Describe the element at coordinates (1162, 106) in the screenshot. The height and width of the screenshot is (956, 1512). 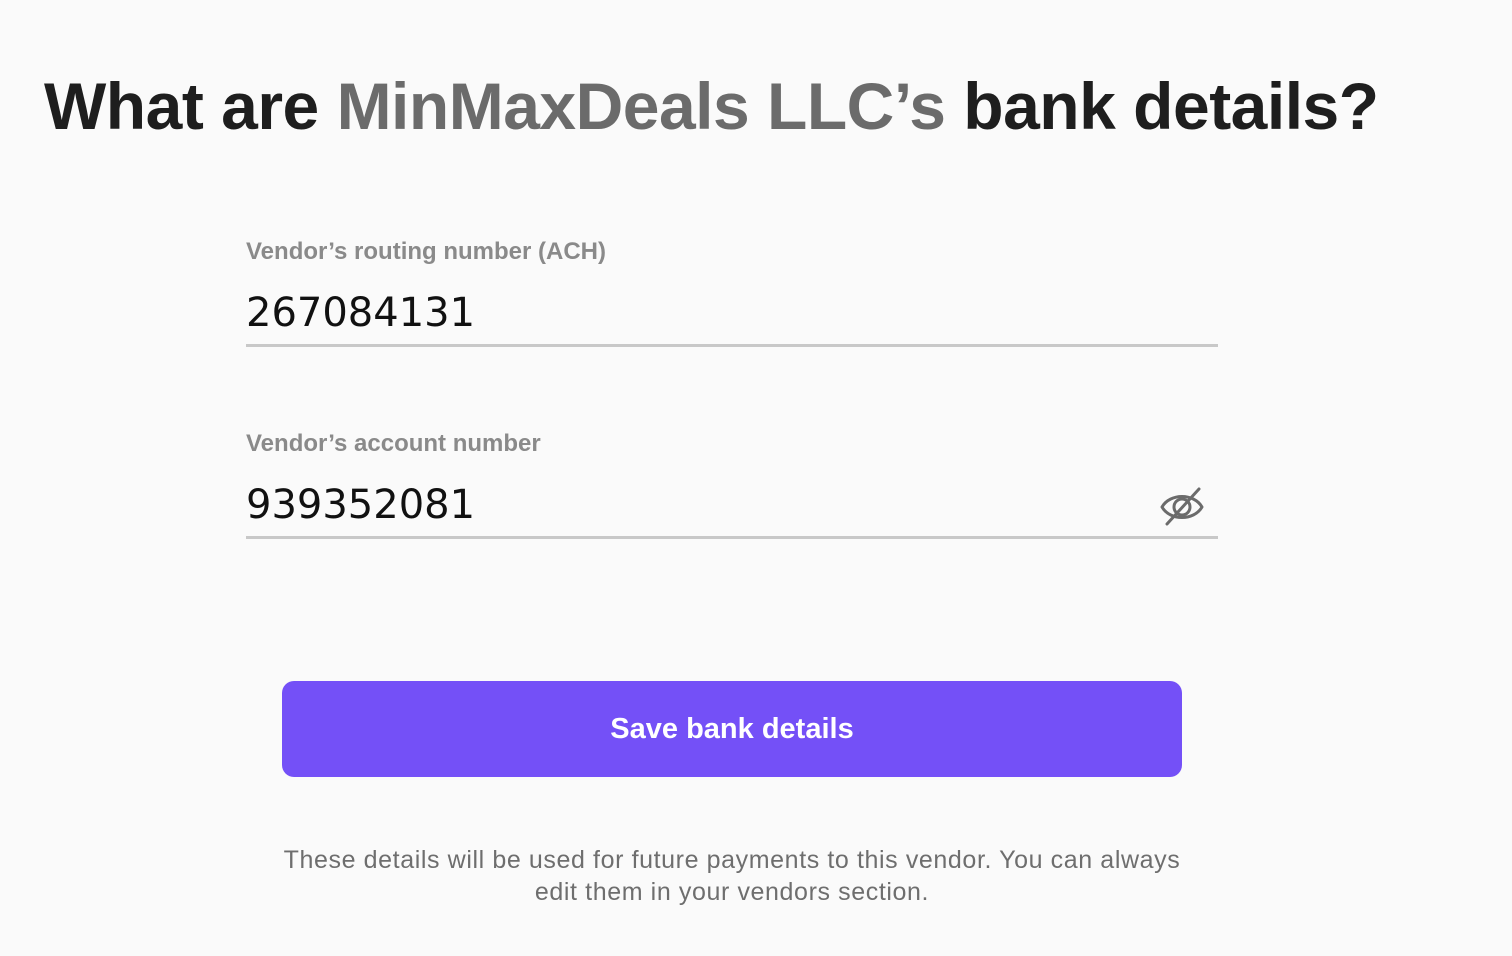
I see `title-suffix: bank details?` at that location.